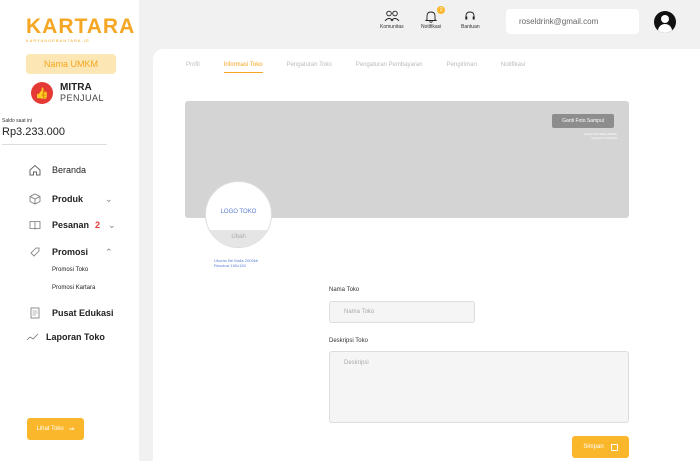  I want to click on tab-informasi-toko: Informasi Toko, so click(243, 67).